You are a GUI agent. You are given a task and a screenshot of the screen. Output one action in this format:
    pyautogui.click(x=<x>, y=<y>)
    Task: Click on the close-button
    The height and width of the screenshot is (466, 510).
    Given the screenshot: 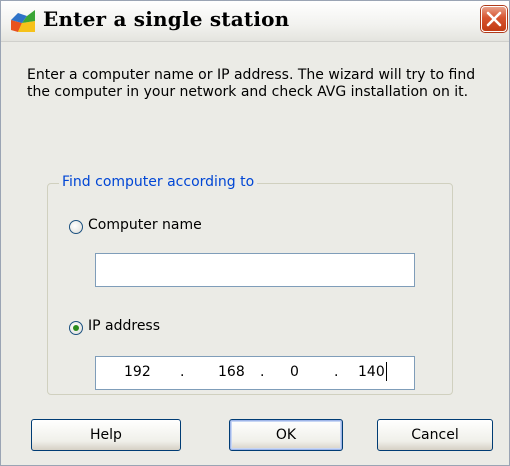 What is the action you would take?
    pyautogui.click(x=494, y=19)
    